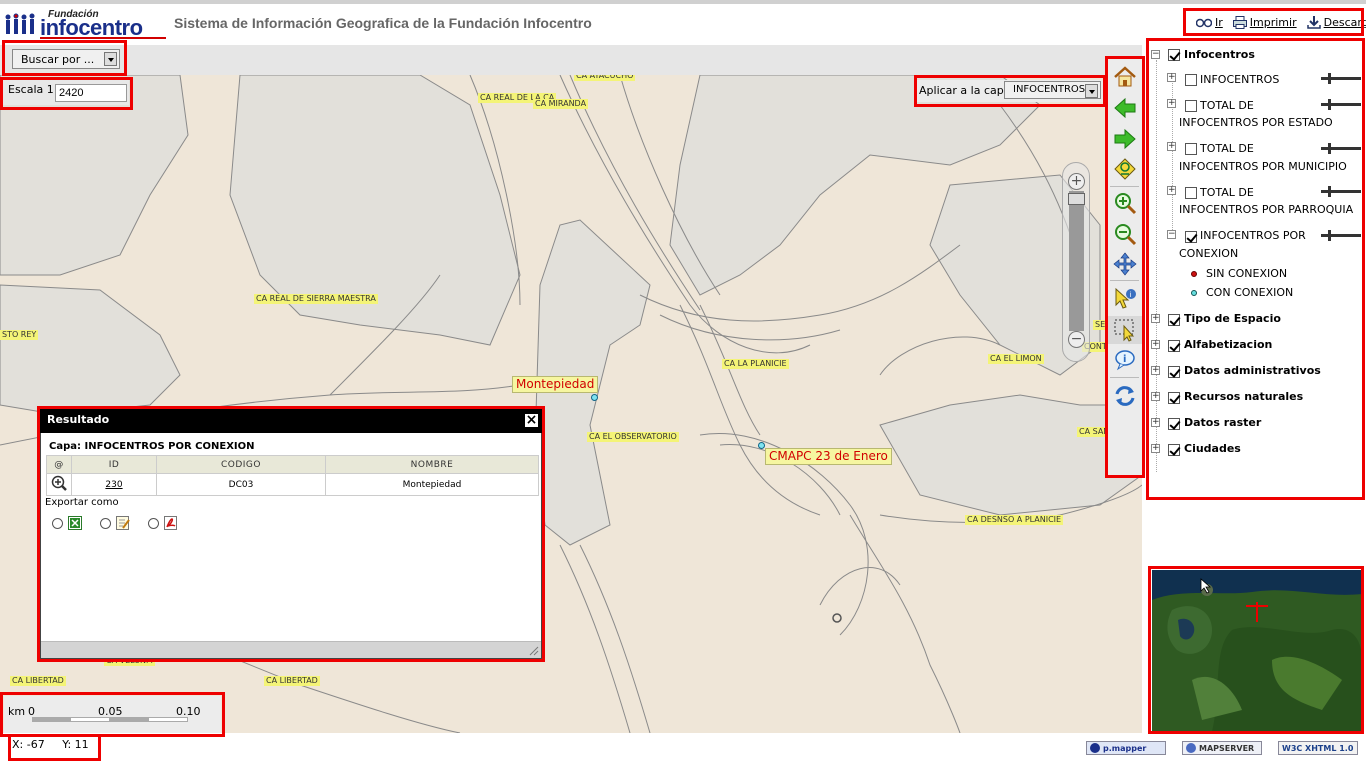 The height and width of the screenshot is (768, 1366). I want to click on resize-grip-icon, so click(534, 651).